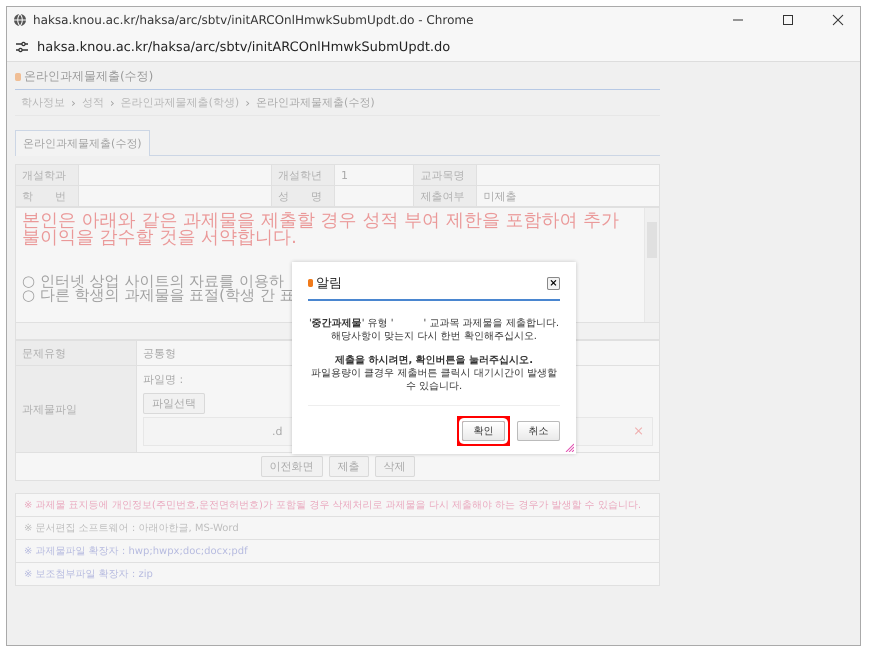 This screenshot has height=654, width=869. I want to click on field-value: 미제출, so click(568, 196).